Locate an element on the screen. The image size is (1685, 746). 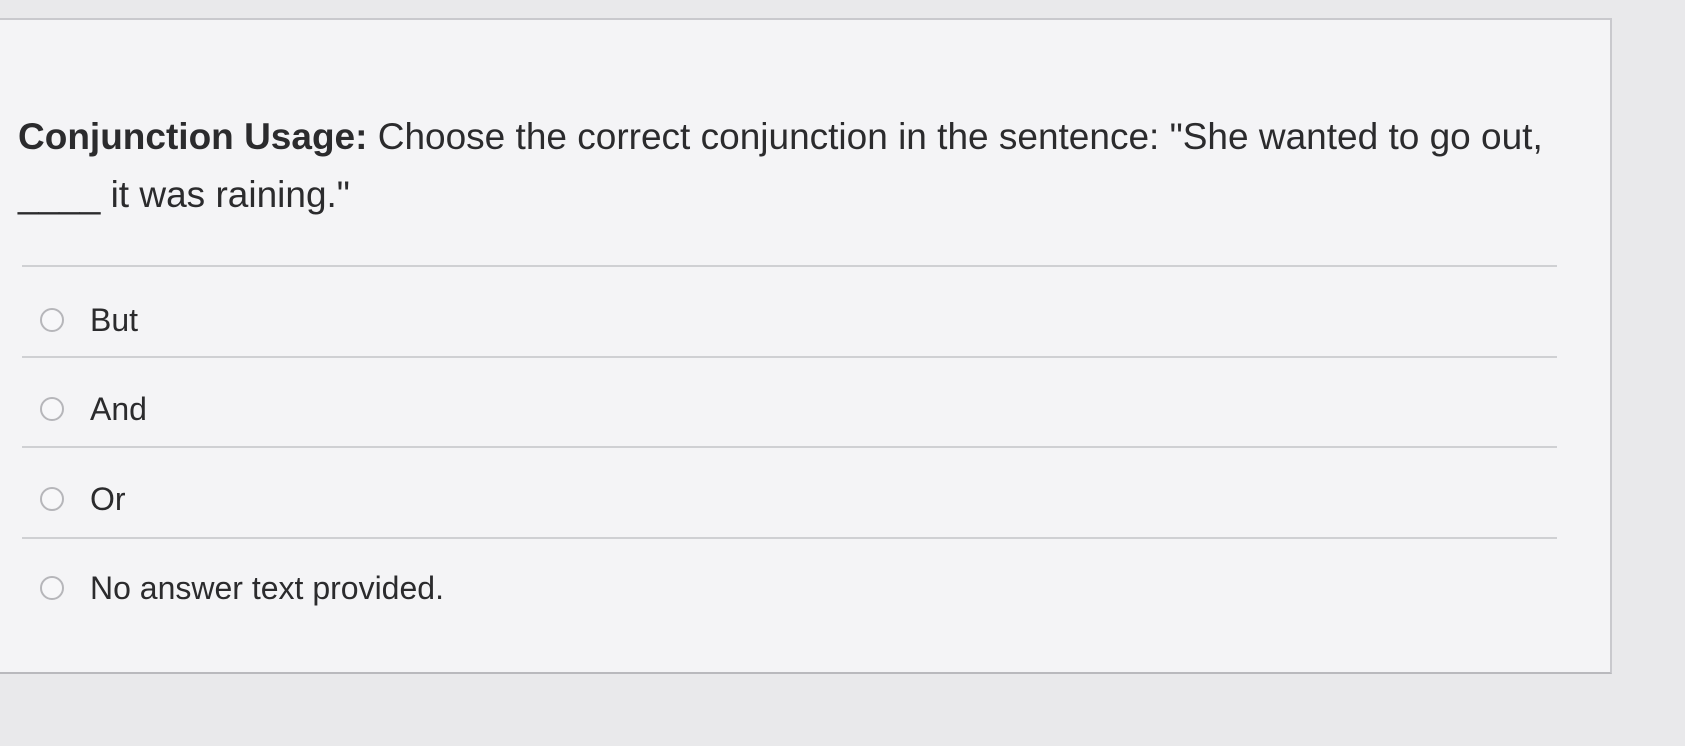
answer-option-or: Or is located at coordinates (83, 499).